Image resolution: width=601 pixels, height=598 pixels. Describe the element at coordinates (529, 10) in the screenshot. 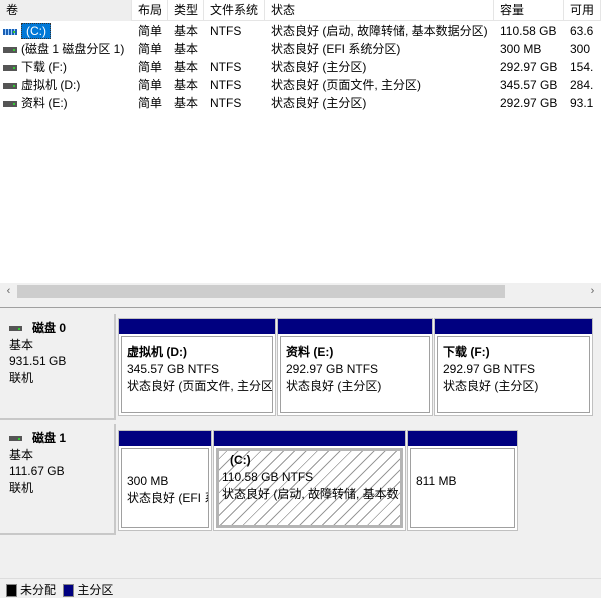

I see `col-capacity: 容量` at that location.